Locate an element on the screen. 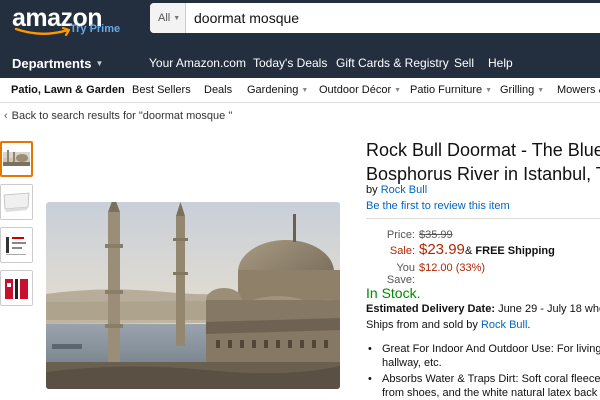 This screenshot has width=600, height=400. delivery-label: Estimated Delivery Date: is located at coordinates (430, 309).